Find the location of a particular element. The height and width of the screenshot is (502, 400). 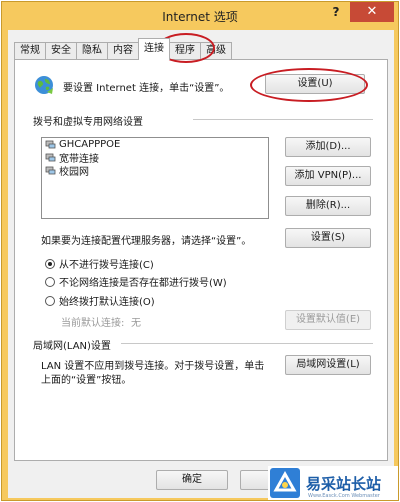

dialup-section-divider is located at coordinates (283, 119).